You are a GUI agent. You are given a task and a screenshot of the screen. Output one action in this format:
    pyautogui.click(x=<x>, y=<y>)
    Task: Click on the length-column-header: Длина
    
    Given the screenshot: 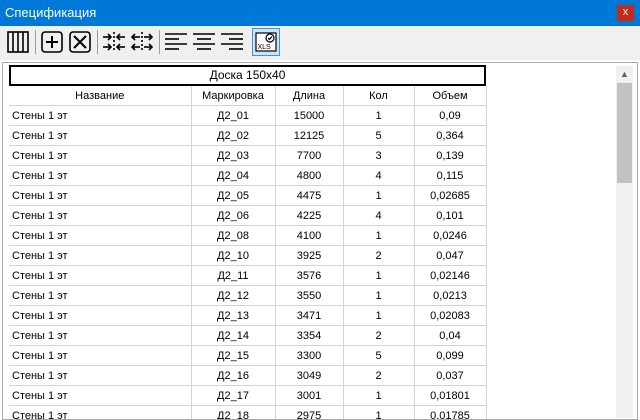 What is the action you would take?
    pyautogui.click(x=309, y=96)
    